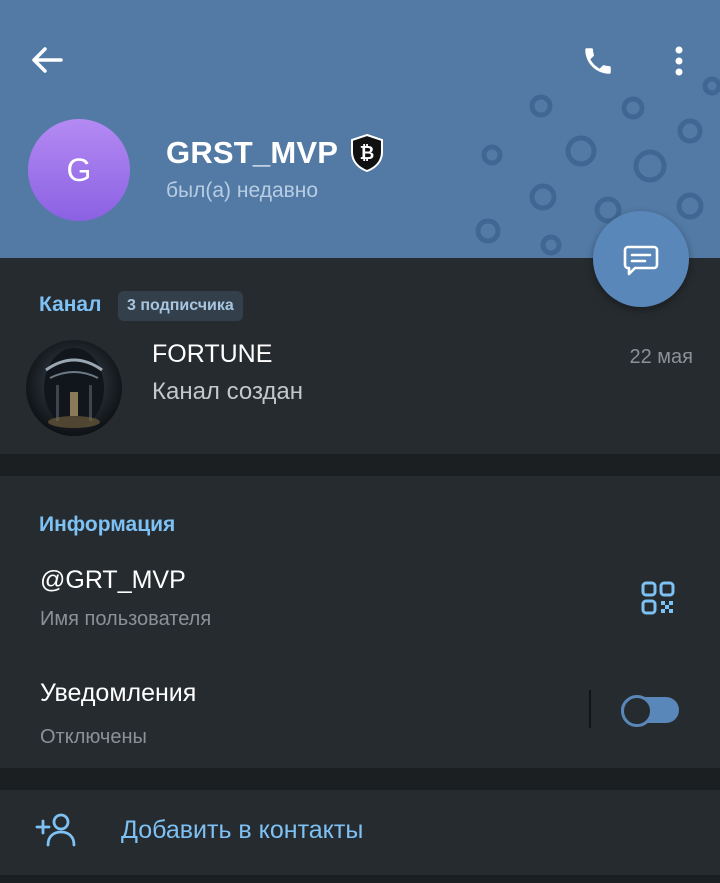 The image size is (720, 883). I want to click on phone-icon, so click(598, 61).